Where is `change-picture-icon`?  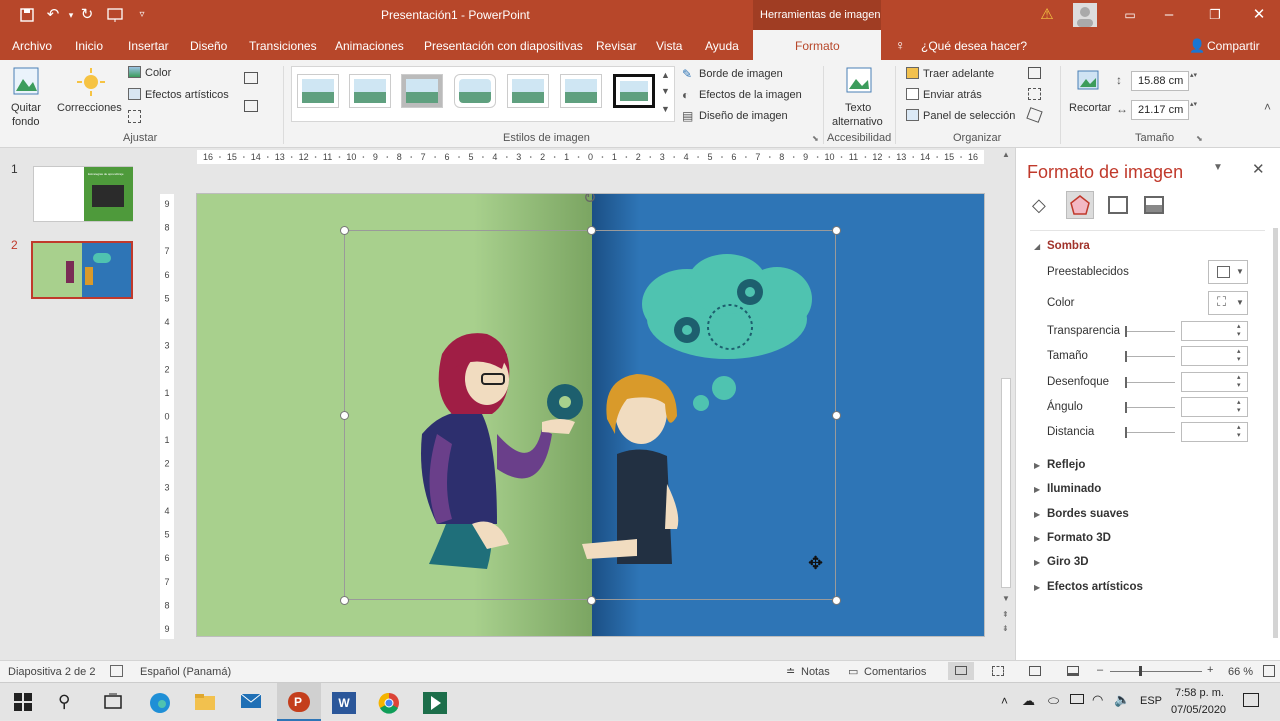 change-picture-icon is located at coordinates (251, 106).